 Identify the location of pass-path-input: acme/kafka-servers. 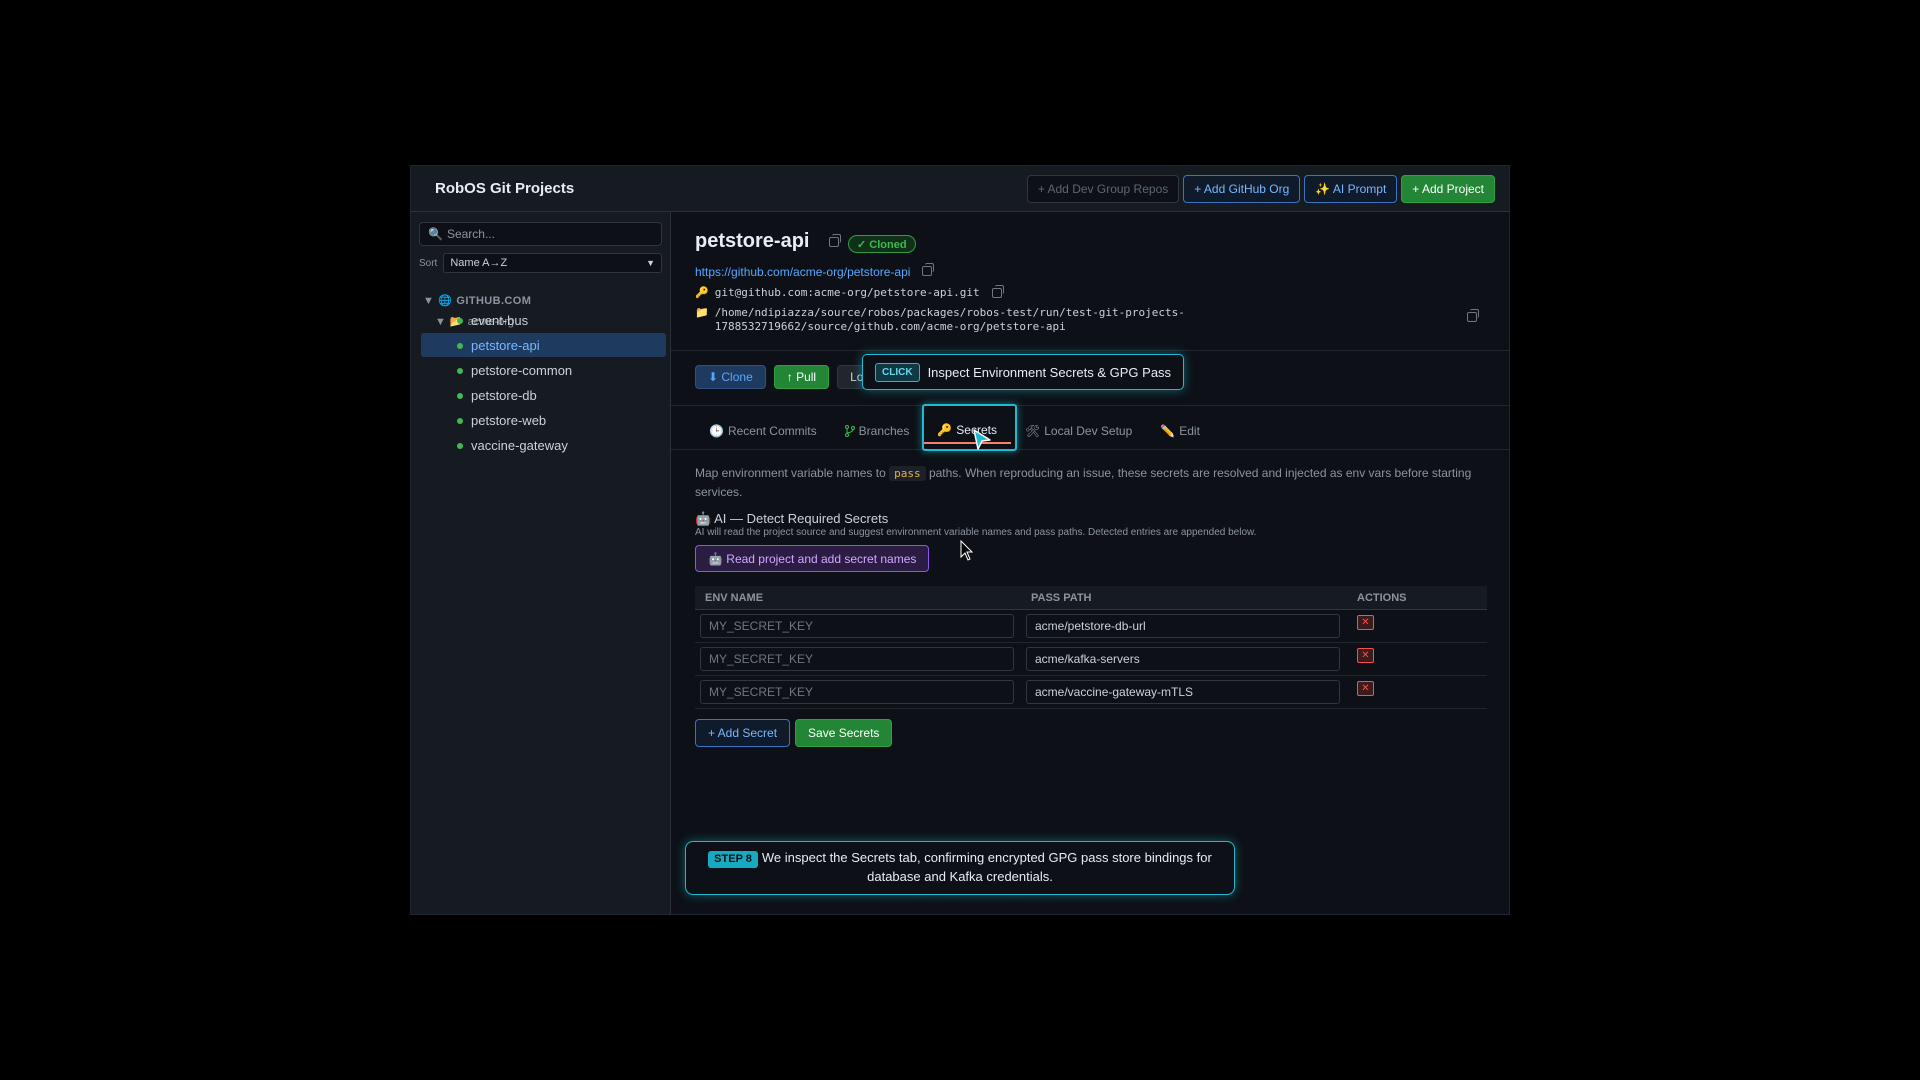
(1183, 659).